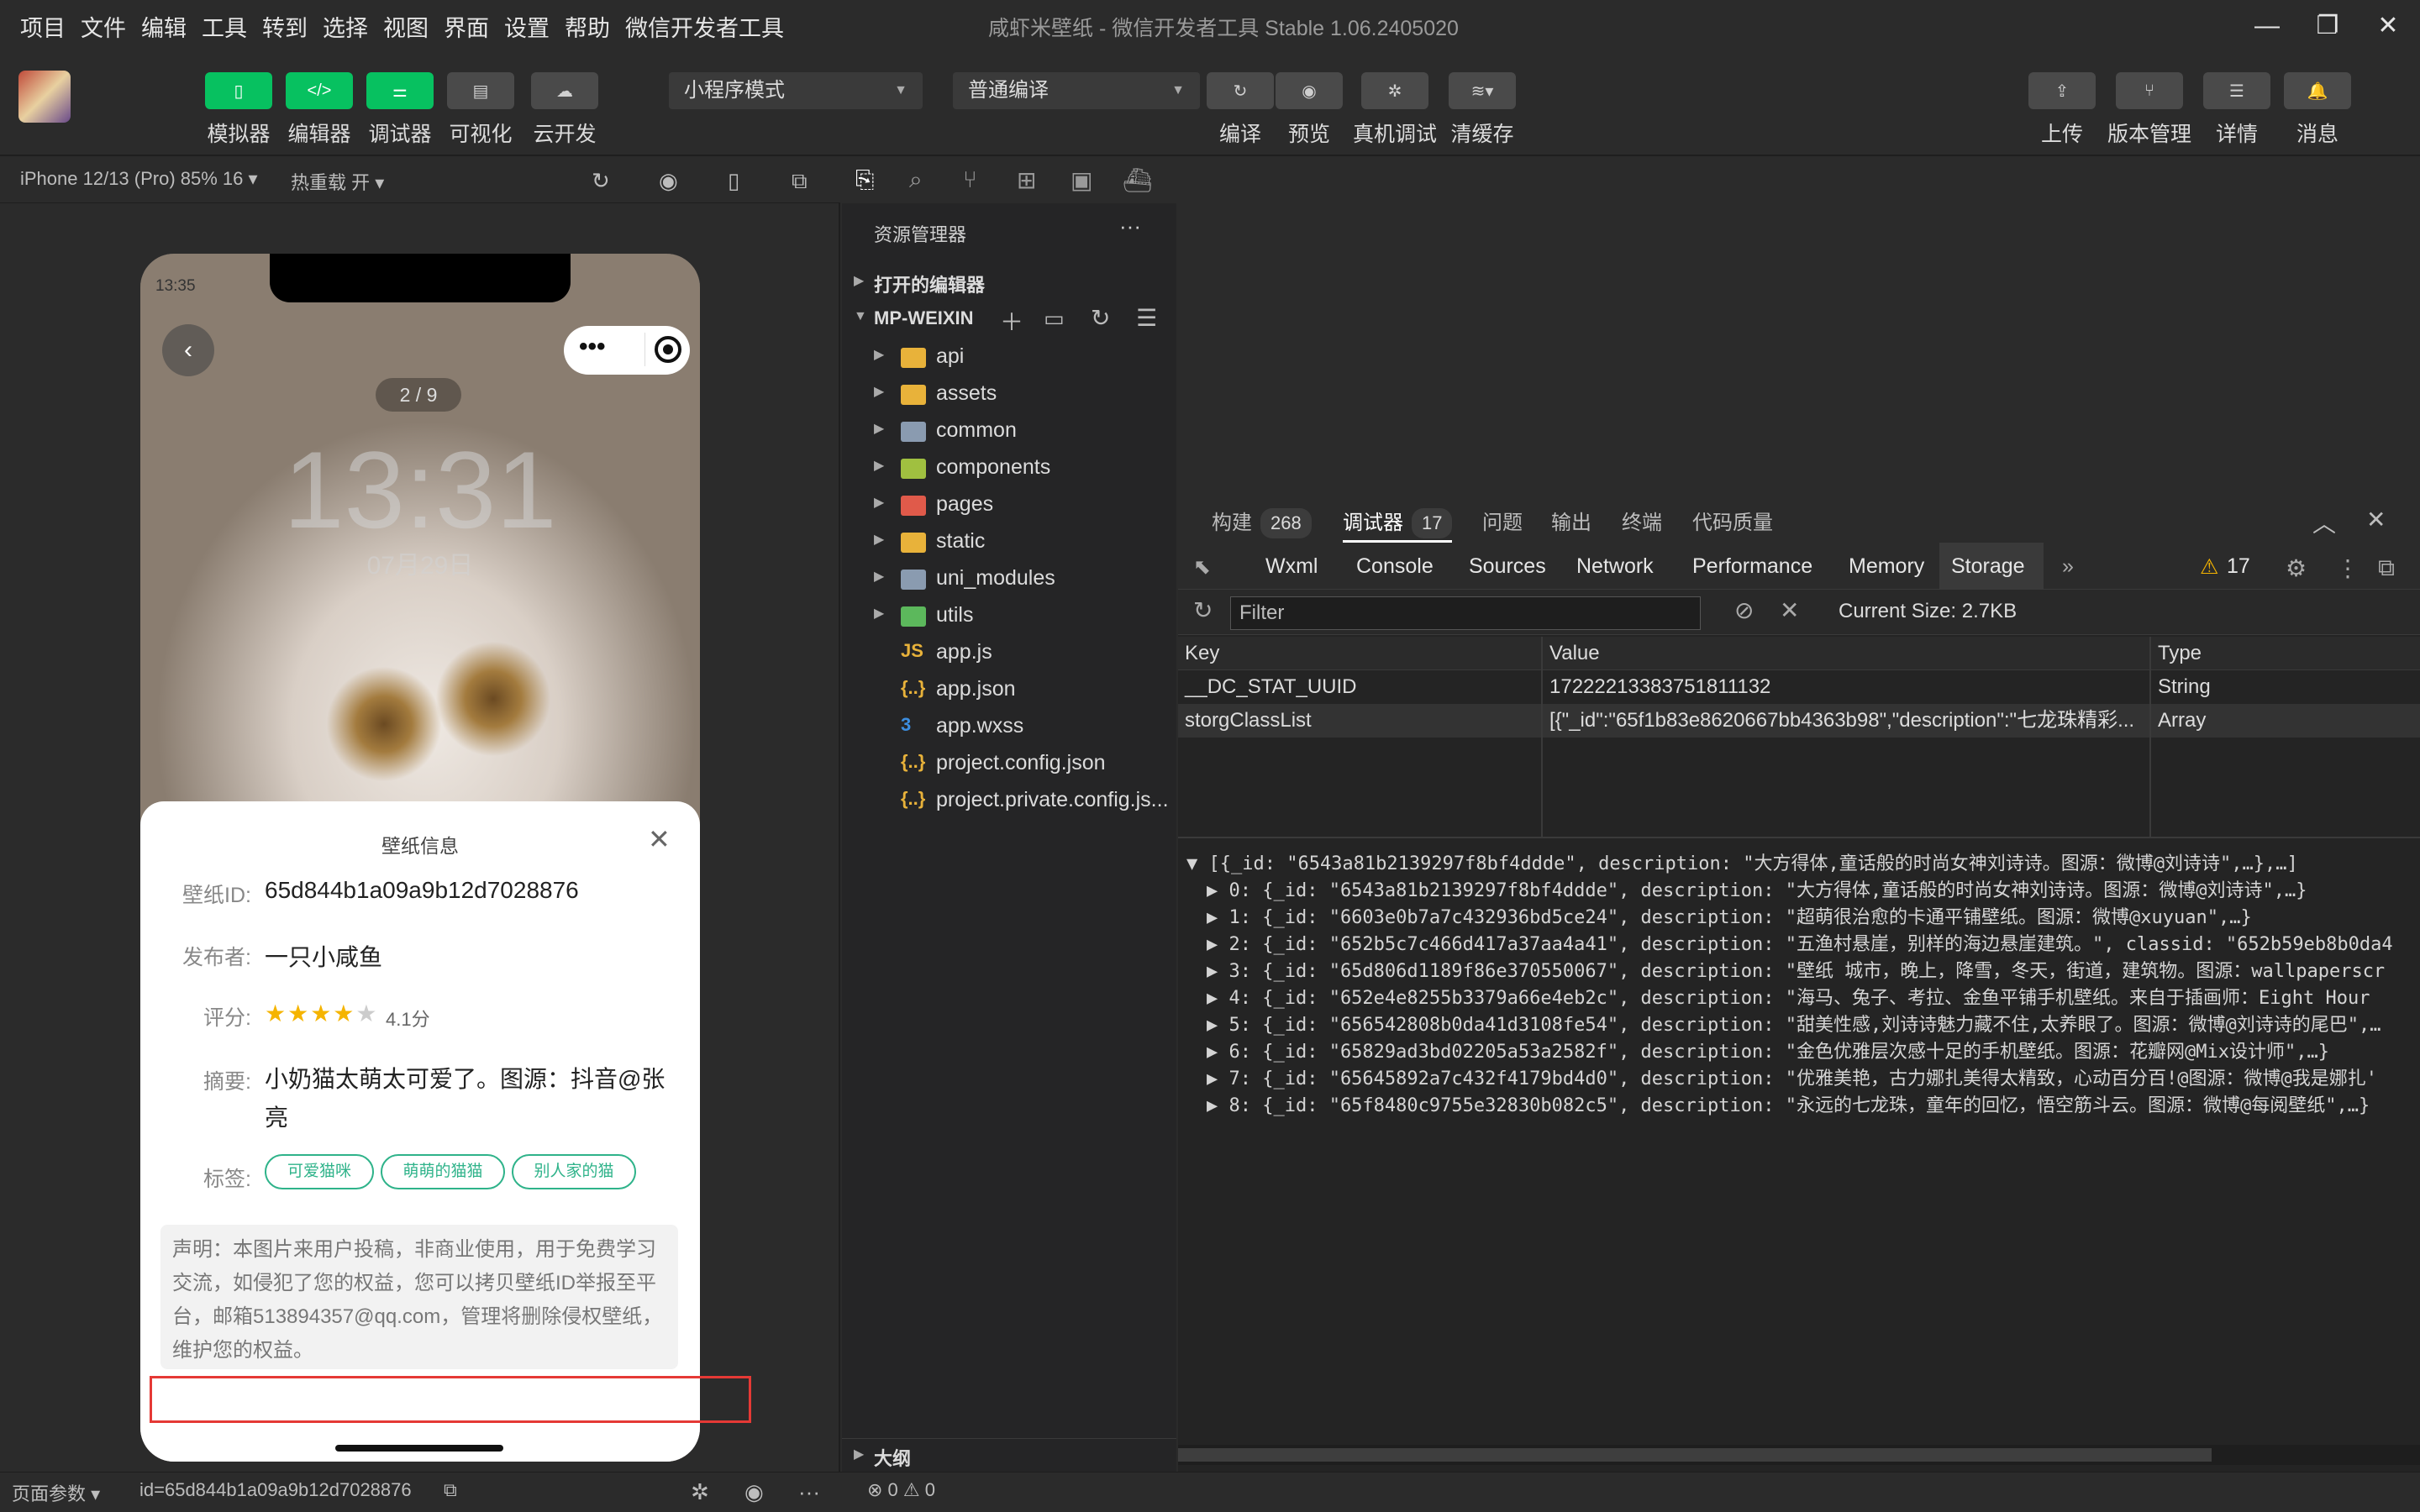 The image size is (2420, 1512). What do you see at coordinates (1733, 520) in the screenshot?
I see `tab-code-quality: 代码质量` at bounding box center [1733, 520].